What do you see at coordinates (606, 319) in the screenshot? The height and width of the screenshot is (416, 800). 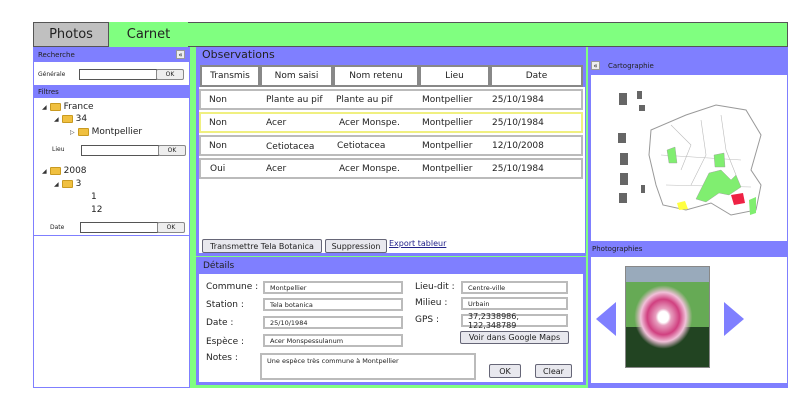 I see `prev-photo-arrow-icon` at bounding box center [606, 319].